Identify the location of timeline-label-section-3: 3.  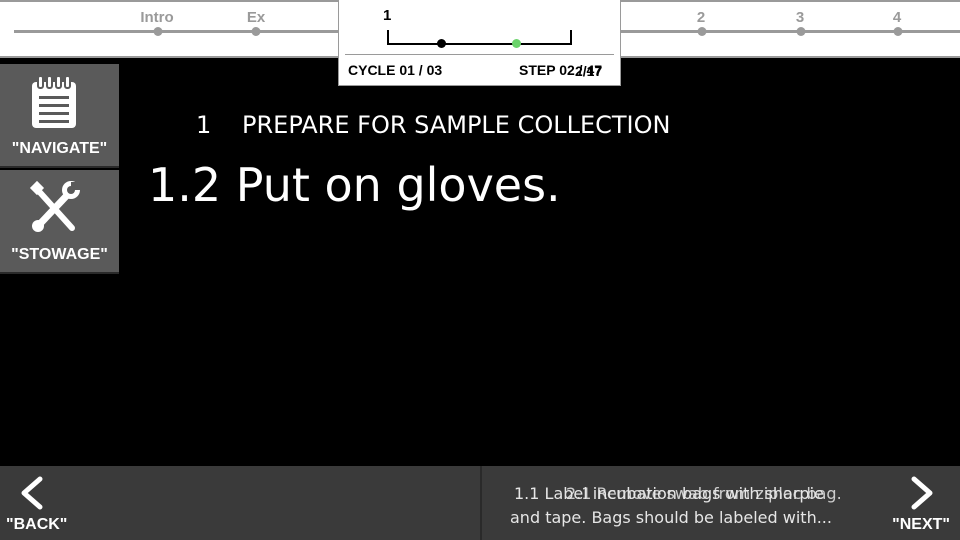
(800, 17).